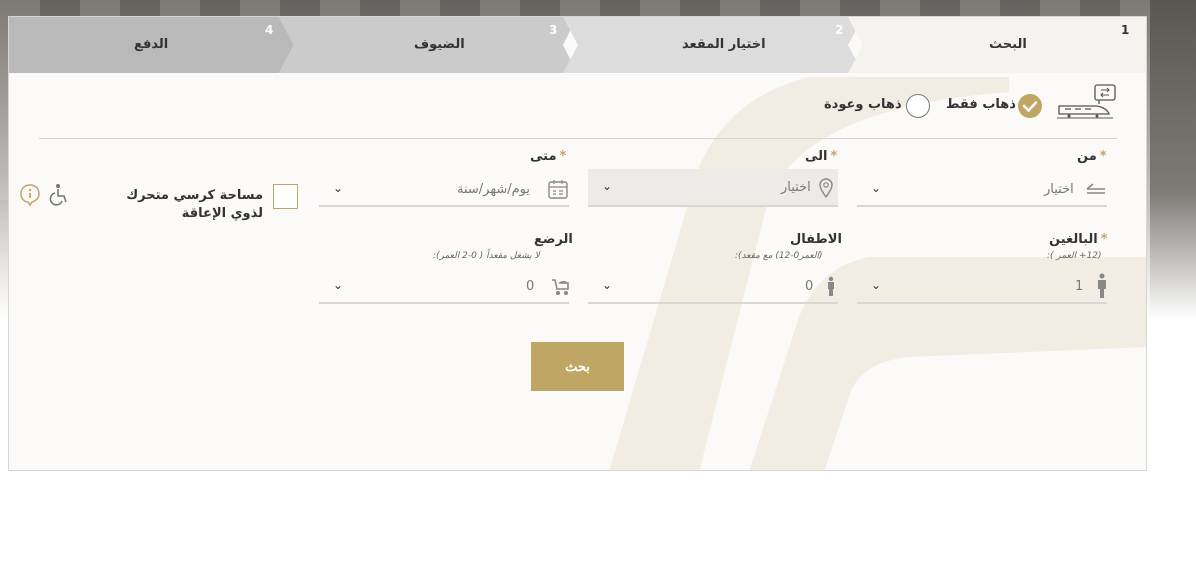  Describe the element at coordinates (1095, 188) in the screenshot. I see `arrow-left-icon` at that location.